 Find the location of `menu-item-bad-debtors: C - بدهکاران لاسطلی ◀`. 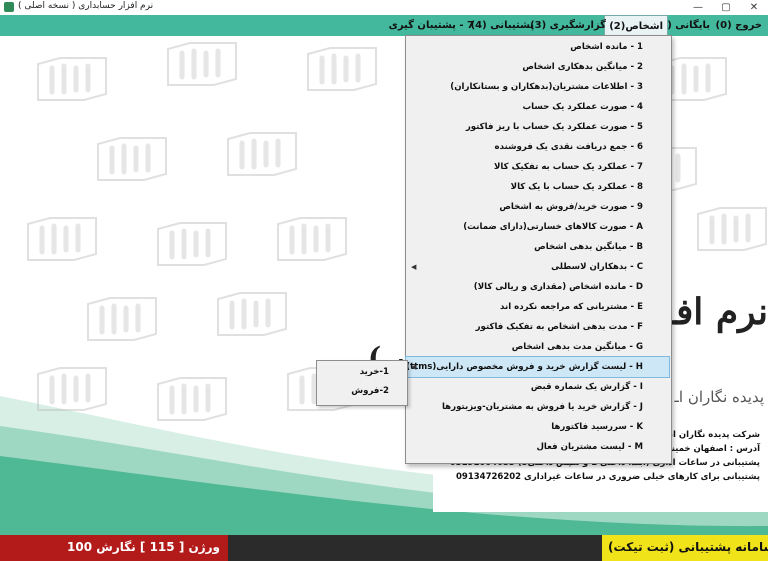

menu-item-bad-debtors: C - بدهکاران لاسطلی ◀ is located at coordinates (537, 267).